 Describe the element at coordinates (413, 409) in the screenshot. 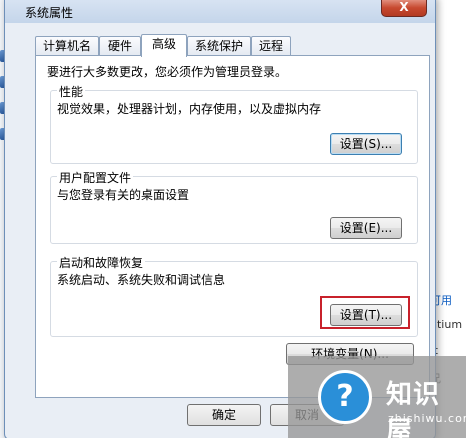

I see `watermark-name: 知识屋` at that location.